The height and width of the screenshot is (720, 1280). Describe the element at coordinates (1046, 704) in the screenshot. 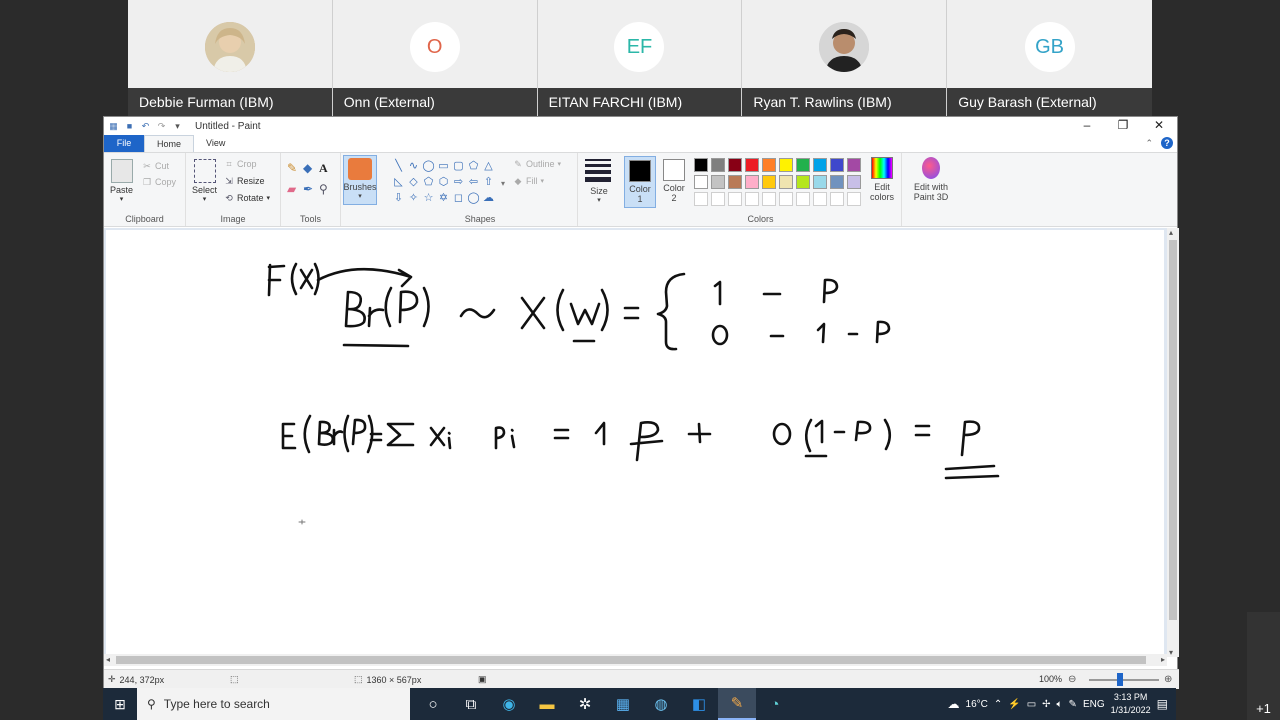

I see `bluetooth-icon: ✢` at that location.